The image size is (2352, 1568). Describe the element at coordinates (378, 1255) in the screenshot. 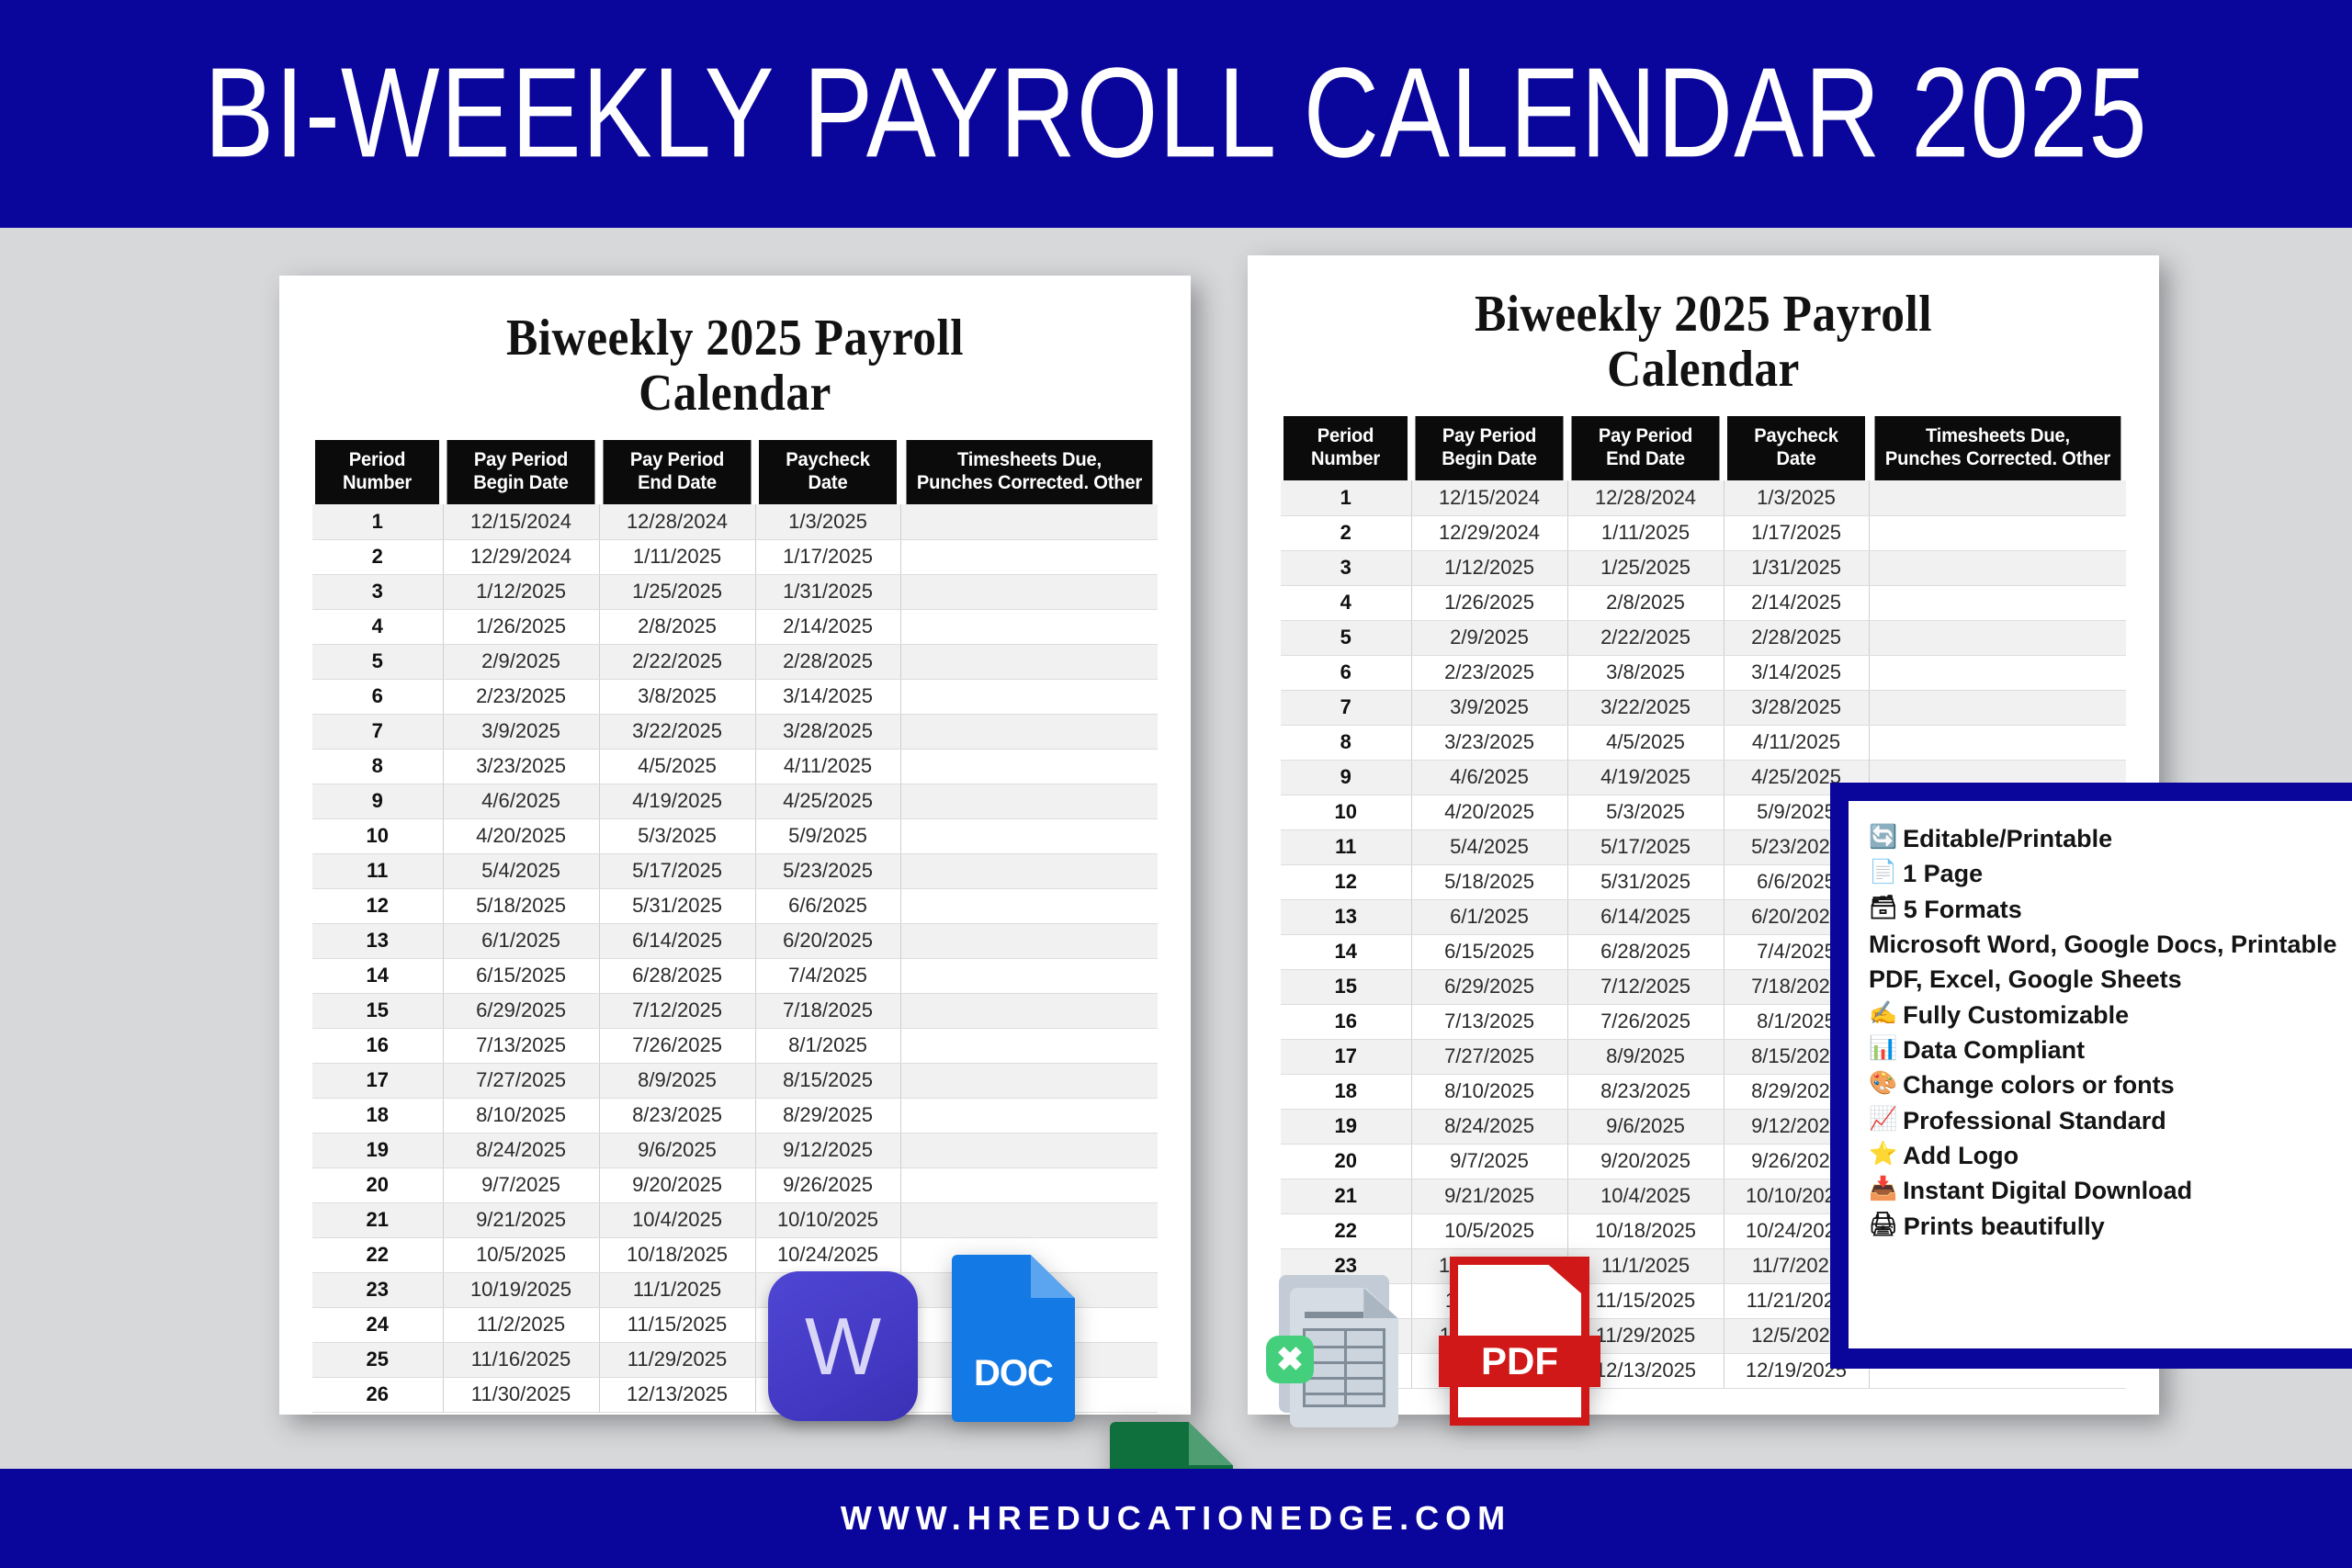

I see `cell-num: 22` at that location.